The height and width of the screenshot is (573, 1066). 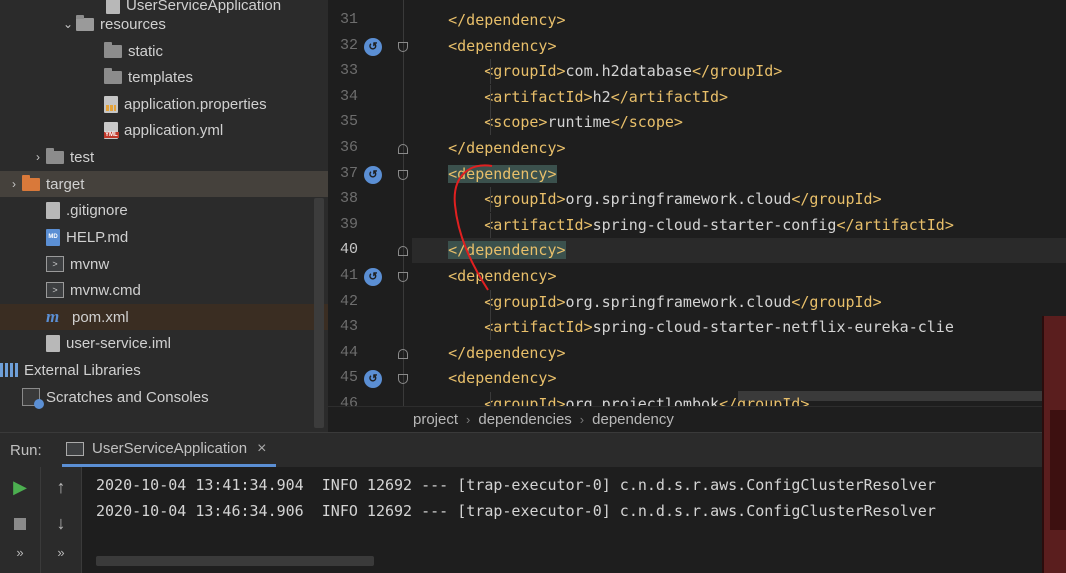 I want to click on xml-text: org.springframework.cloud, so click(x=678, y=199).